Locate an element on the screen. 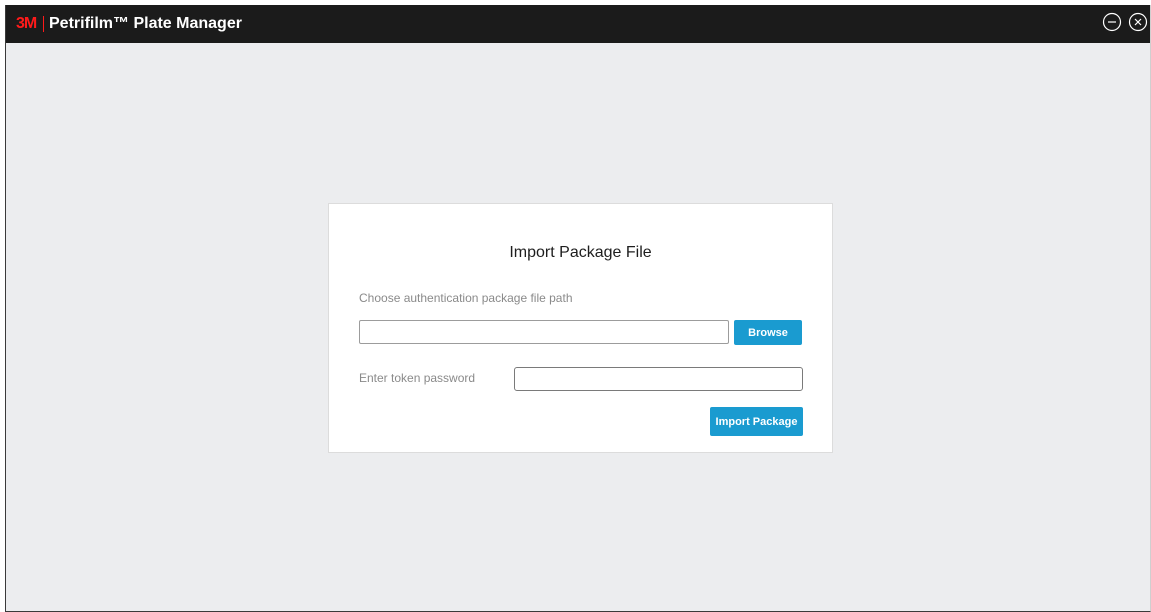 The width and height of the screenshot is (1151, 612). dialog-title: Import Package File is located at coordinates (580, 252).